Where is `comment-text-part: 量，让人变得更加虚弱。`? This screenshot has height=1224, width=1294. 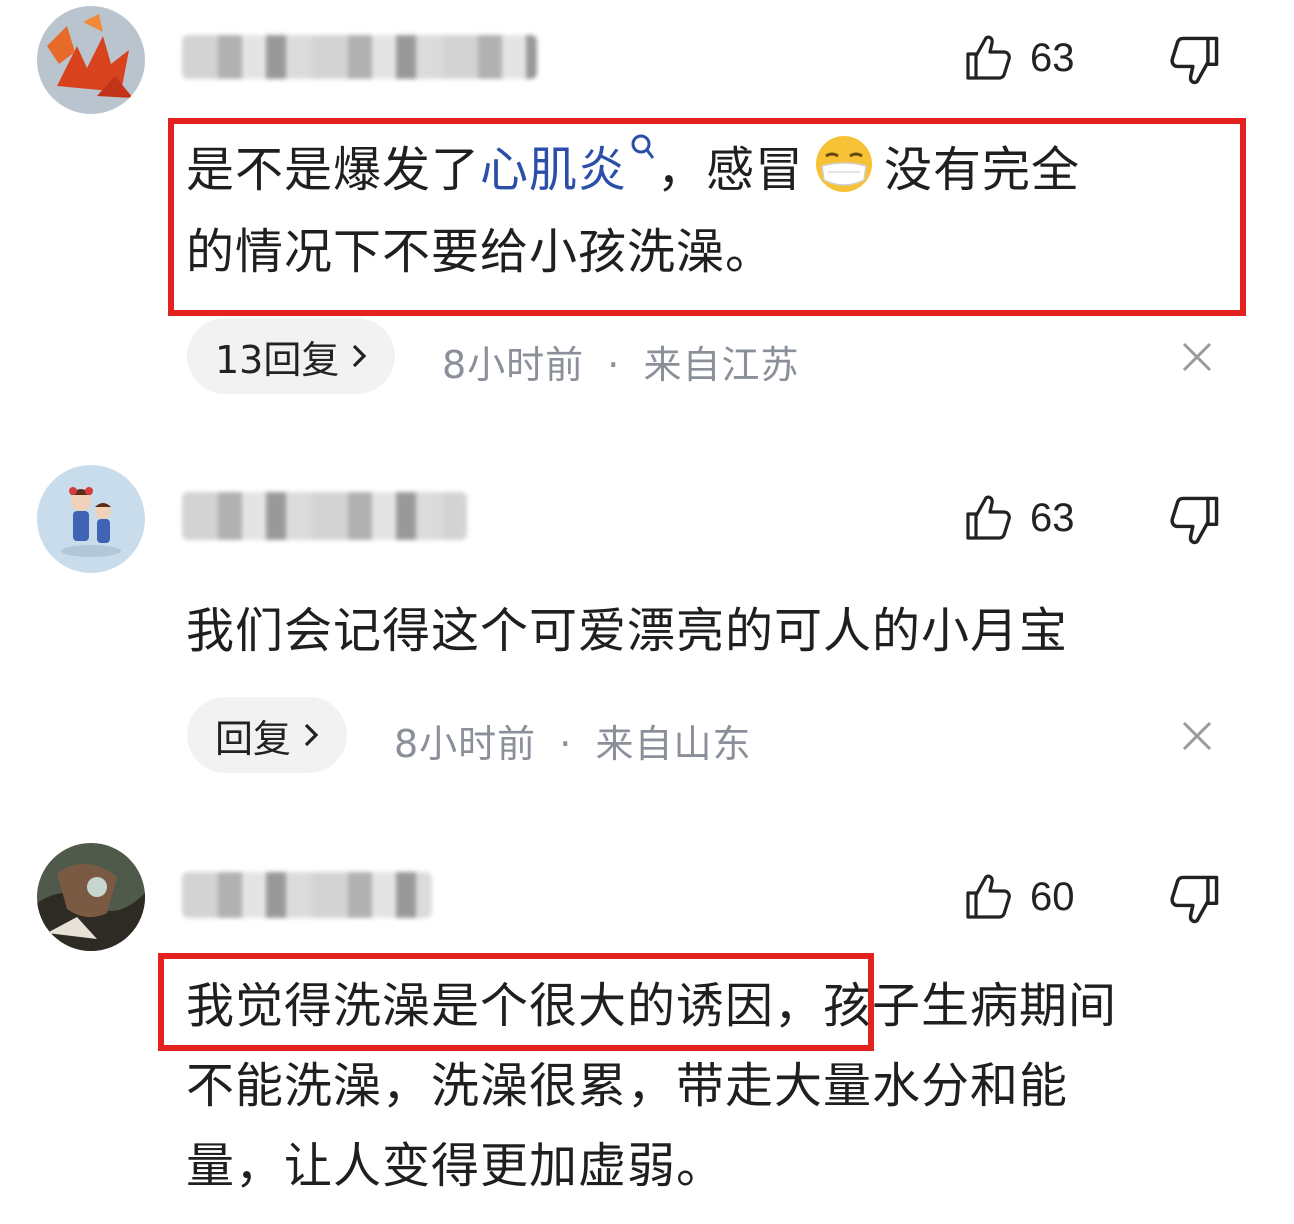 comment-text-part: 量，让人变得更加虚弱。 is located at coordinates (456, 1166).